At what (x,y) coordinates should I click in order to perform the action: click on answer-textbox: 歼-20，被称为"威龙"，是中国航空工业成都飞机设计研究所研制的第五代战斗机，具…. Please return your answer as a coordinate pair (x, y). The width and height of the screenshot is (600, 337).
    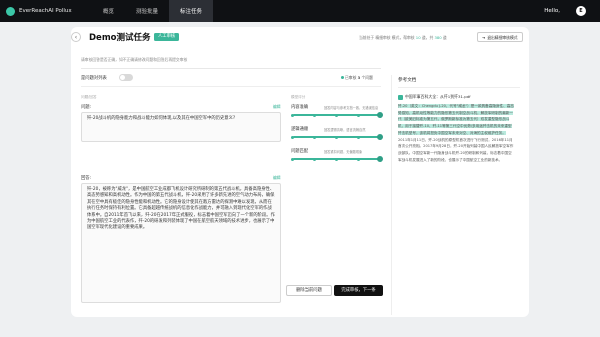
    Looking at the image, I should click on (181, 243).